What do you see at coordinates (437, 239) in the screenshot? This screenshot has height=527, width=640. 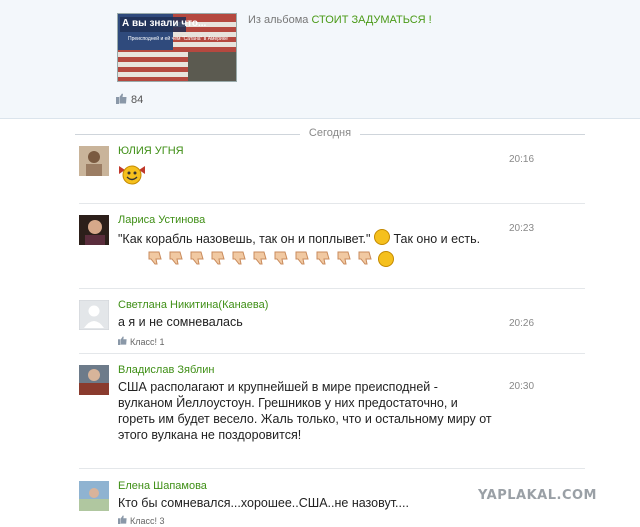 I see `comment-text-part-b: Так оно и есть.` at bounding box center [437, 239].